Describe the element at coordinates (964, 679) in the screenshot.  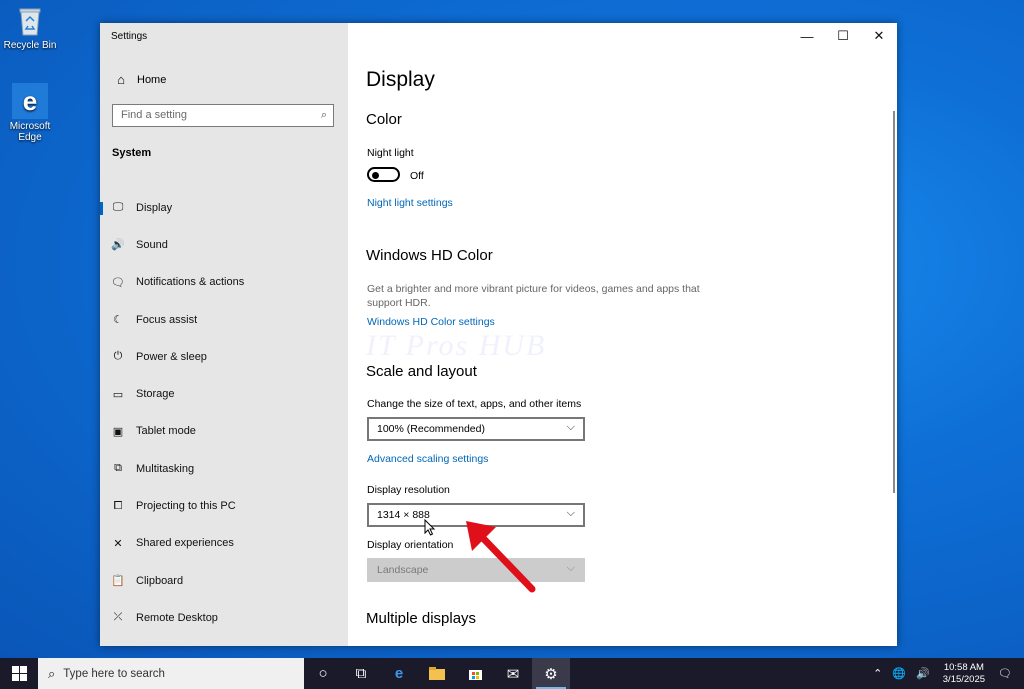
I see `clock-date: 3/15/2025` at that location.